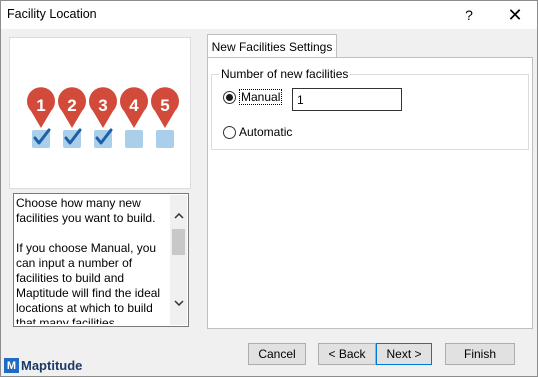 Image resolution: width=538 pixels, height=377 pixels. Describe the element at coordinates (515, 15) in the screenshot. I see `close-button: ✕` at that location.